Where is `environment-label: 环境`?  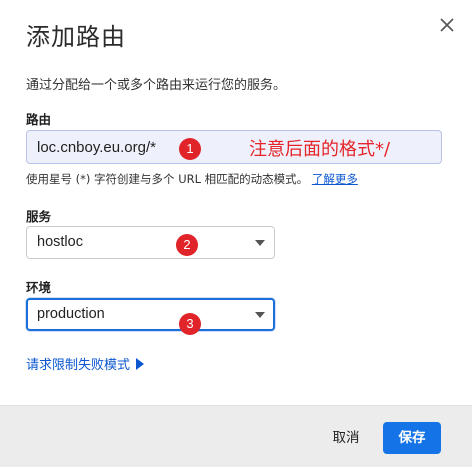
environment-label: 环境 is located at coordinates (39, 287).